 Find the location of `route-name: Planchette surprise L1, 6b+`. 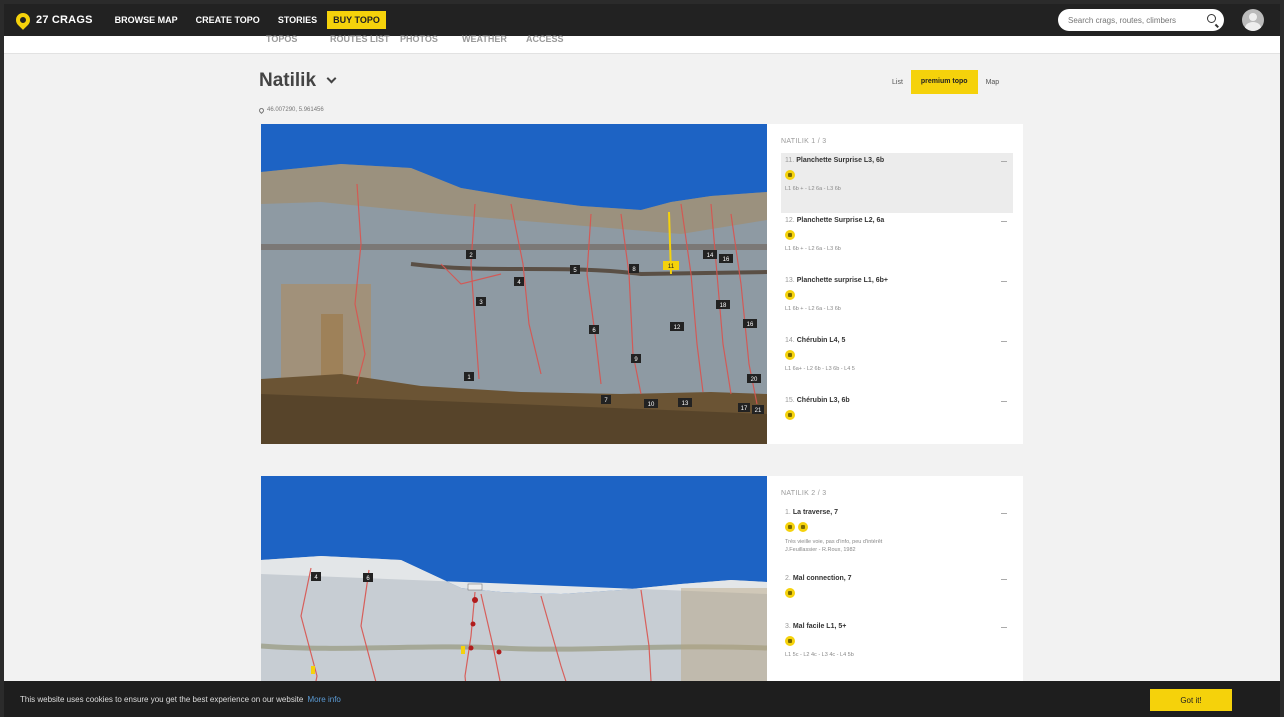

route-name: Planchette surprise L1, 6b+ is located at coordinates (842, 280).